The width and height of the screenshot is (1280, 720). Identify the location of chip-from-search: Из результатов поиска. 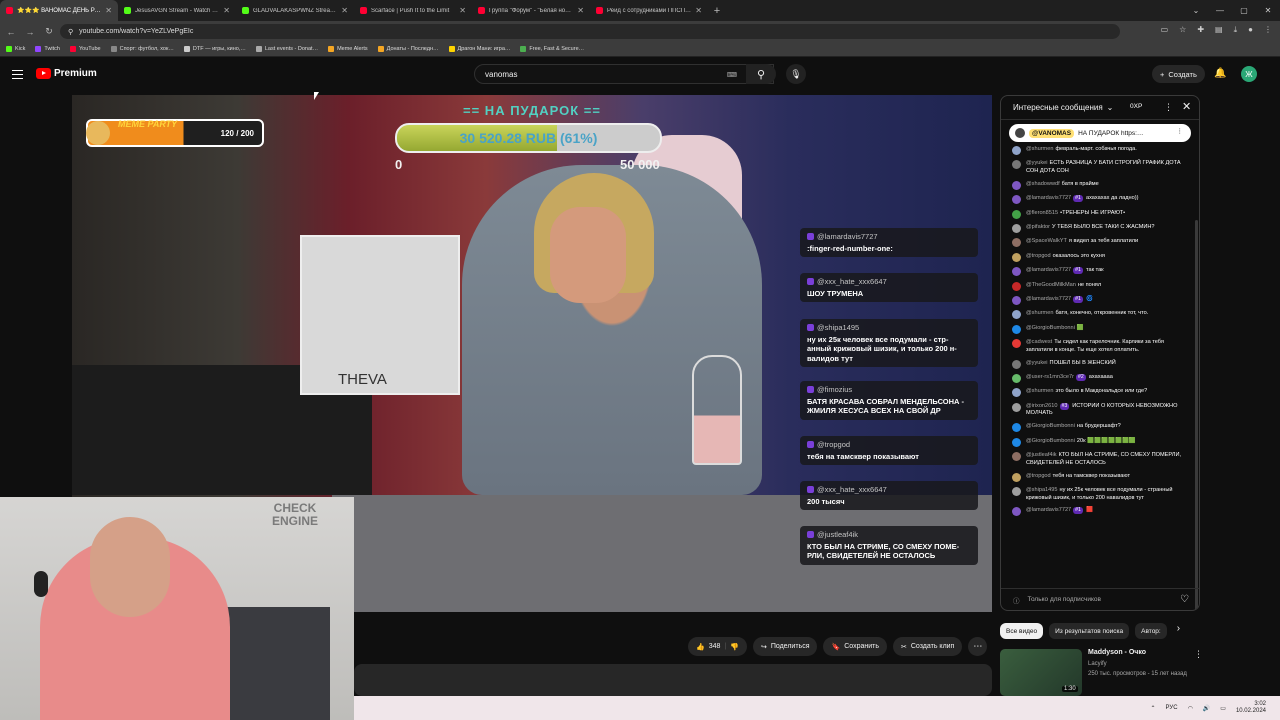
(1089, 631).